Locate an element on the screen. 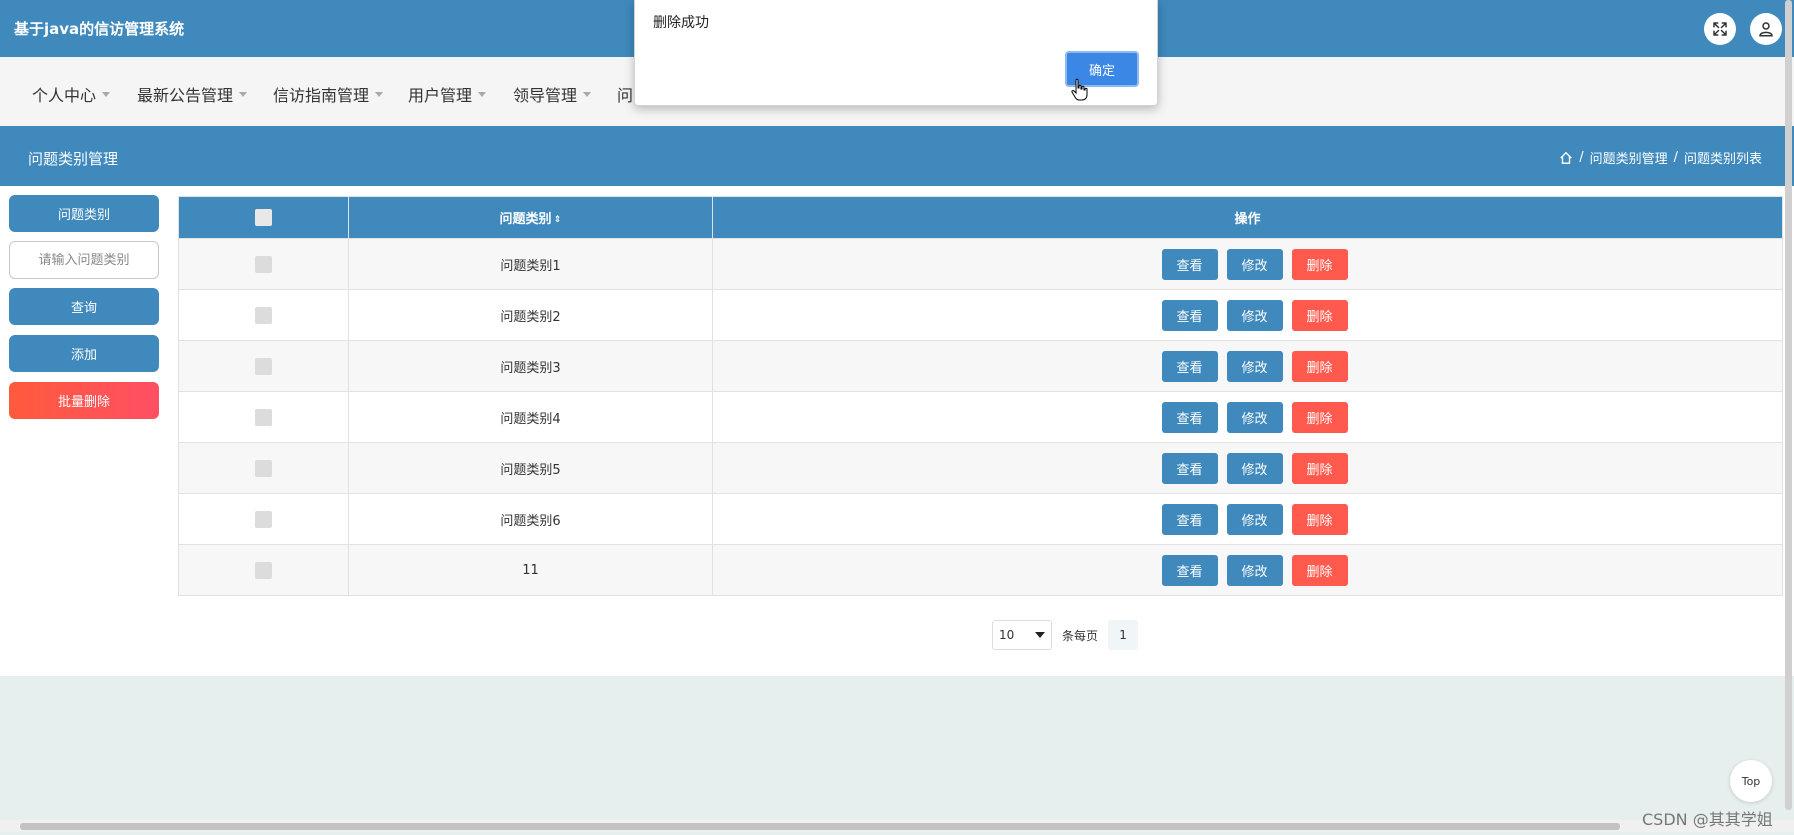 The height and width of the screenshot is (835, 1794). breadcrumb-item: 问题类别管理 is located at coordinates (1629, 157).